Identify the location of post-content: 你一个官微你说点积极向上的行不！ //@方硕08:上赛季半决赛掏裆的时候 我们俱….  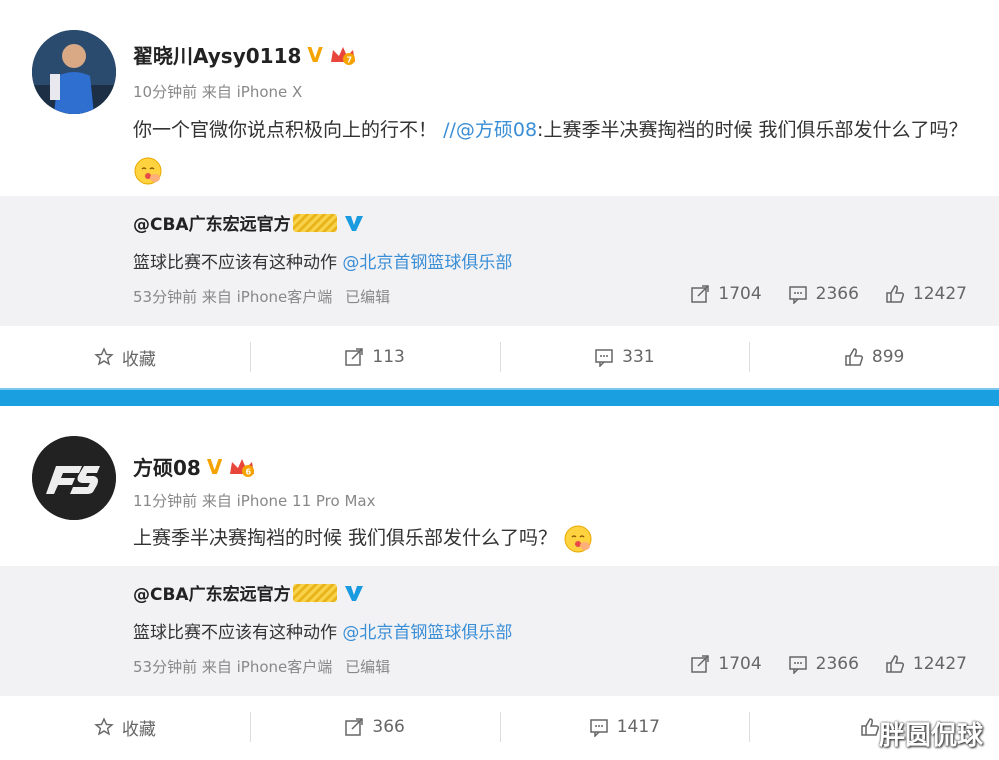
(553, 150).